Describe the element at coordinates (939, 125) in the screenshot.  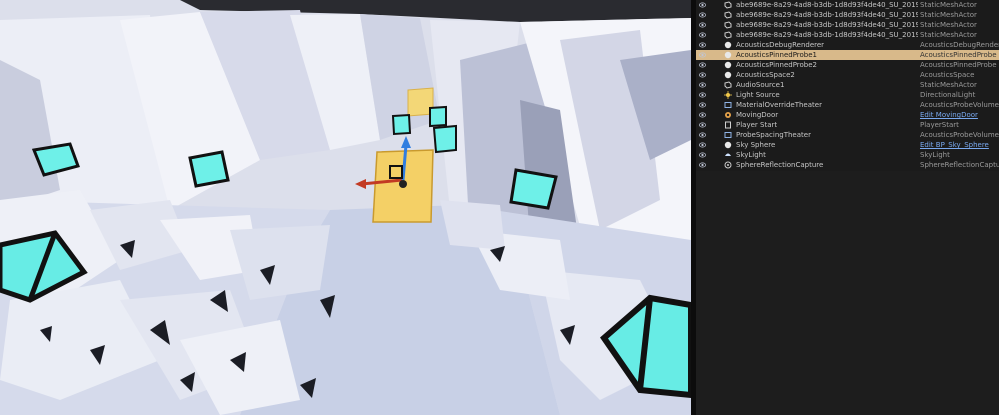
I see `outliner-row-type: PlayerStart` at that location.